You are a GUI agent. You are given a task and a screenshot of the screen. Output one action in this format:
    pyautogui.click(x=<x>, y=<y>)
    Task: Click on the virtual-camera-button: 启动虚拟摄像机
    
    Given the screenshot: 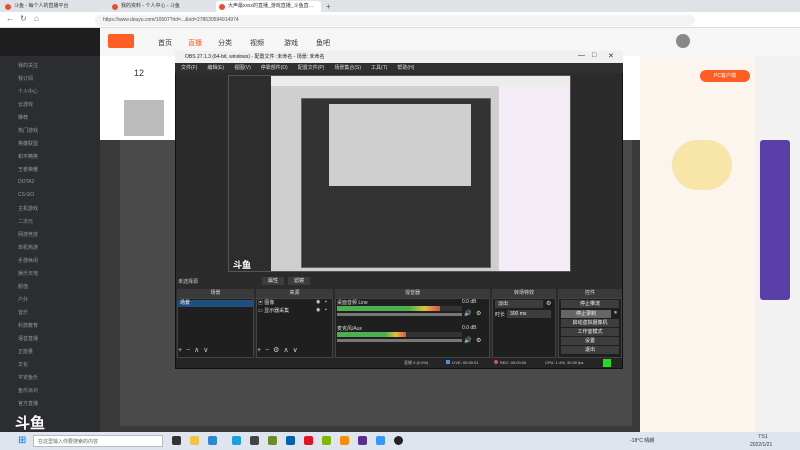 What is the action you would take?
    pyautogui.click(x=590, y=323)
    